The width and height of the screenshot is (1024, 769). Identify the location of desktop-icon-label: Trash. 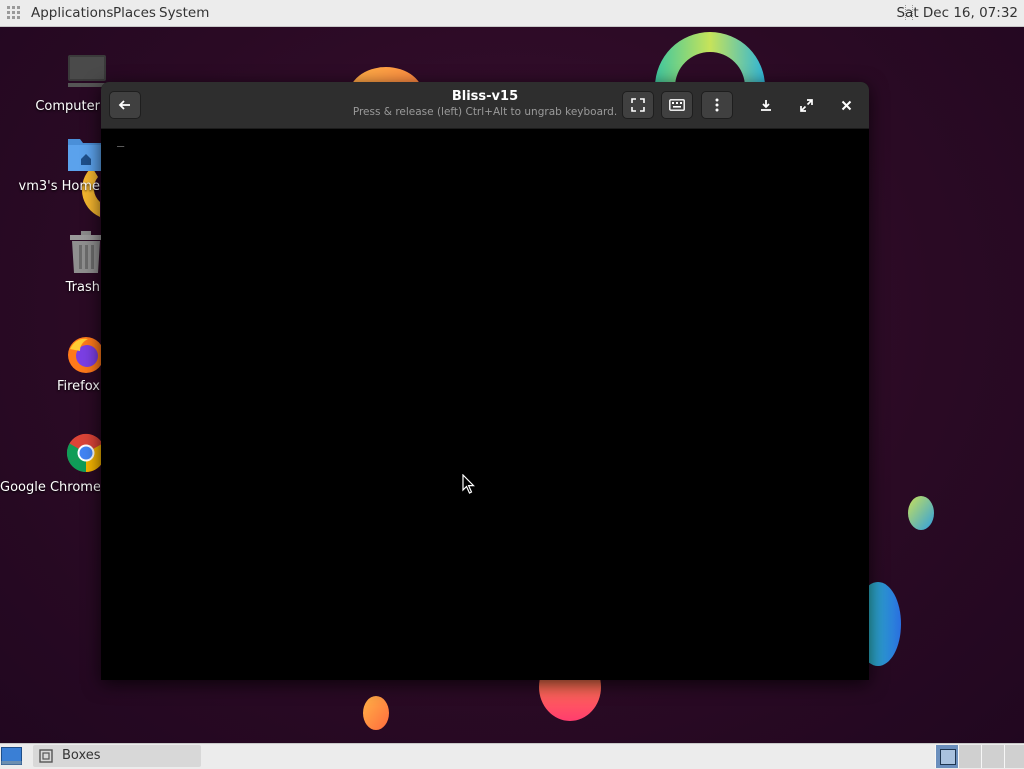
(82, 287).